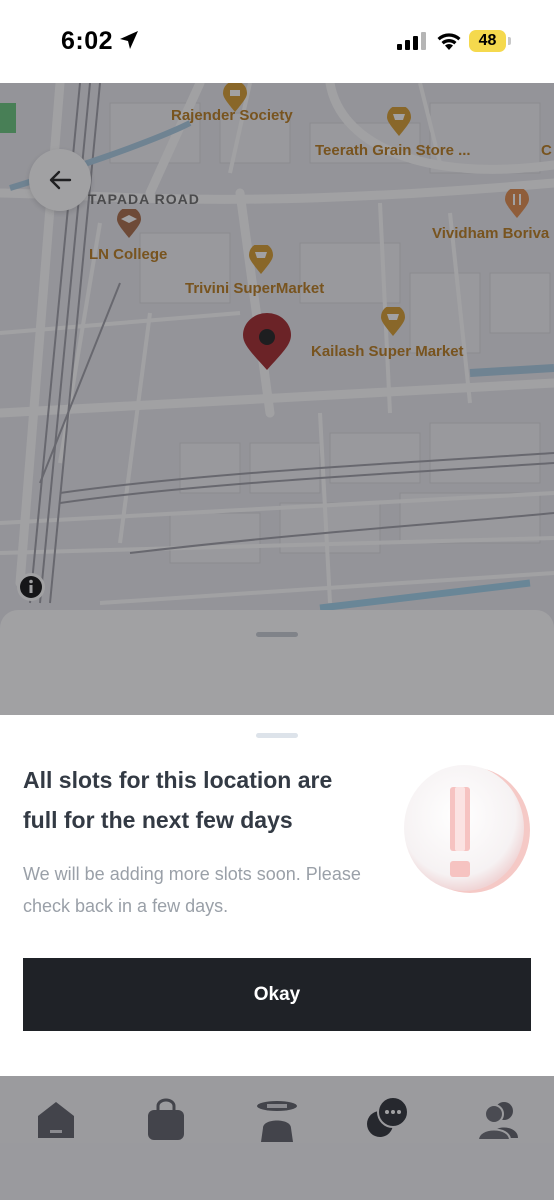 The height and width of the screenshot is (1200, 554). Describe the element at coordinates (467, 829) in the screenshot. I see `exclamation-warning-icon` at that location.